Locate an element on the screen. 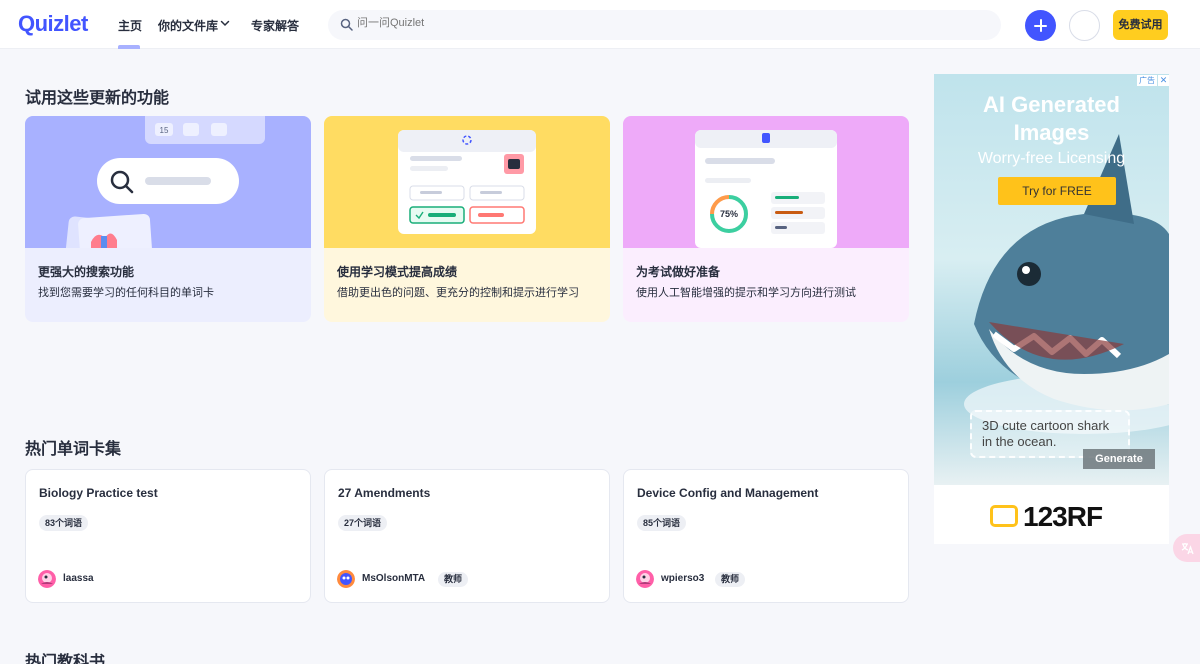 This screenshot has width=1200, height=664. search-input is located at coordinates (657, 23).